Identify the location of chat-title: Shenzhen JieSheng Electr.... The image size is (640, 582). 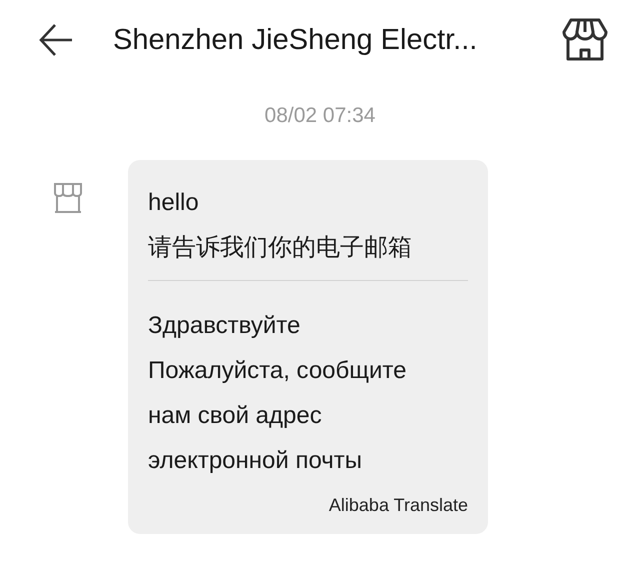
(295, 40).